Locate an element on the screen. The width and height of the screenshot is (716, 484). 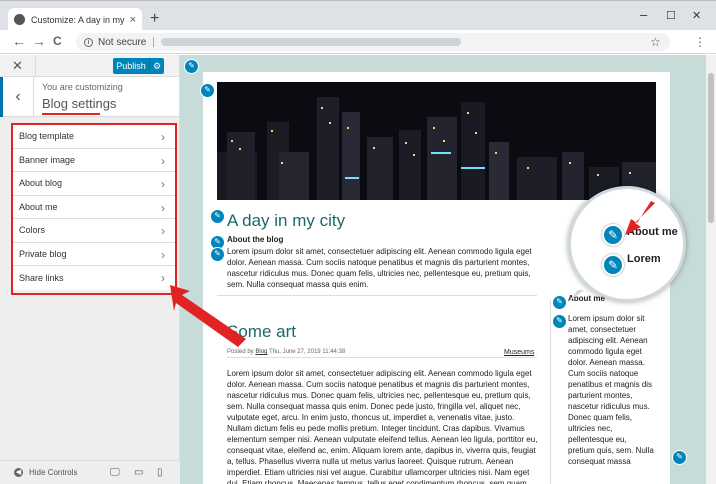
about-blog-heading: About the blog is located at coordinates (255, 239).